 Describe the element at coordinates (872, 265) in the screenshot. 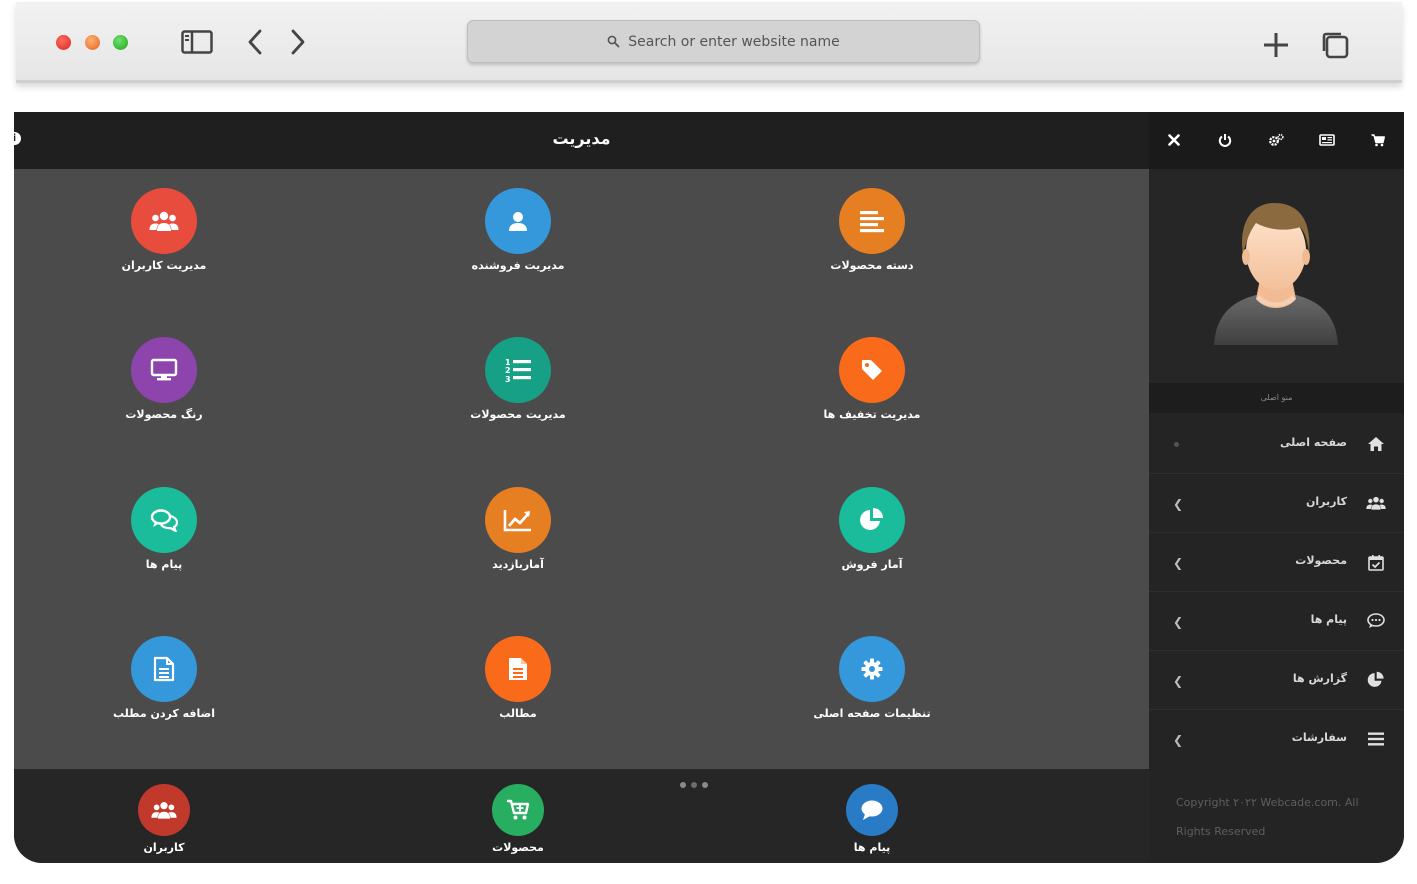

I see `tile-label: دسته محصولات` at that location.